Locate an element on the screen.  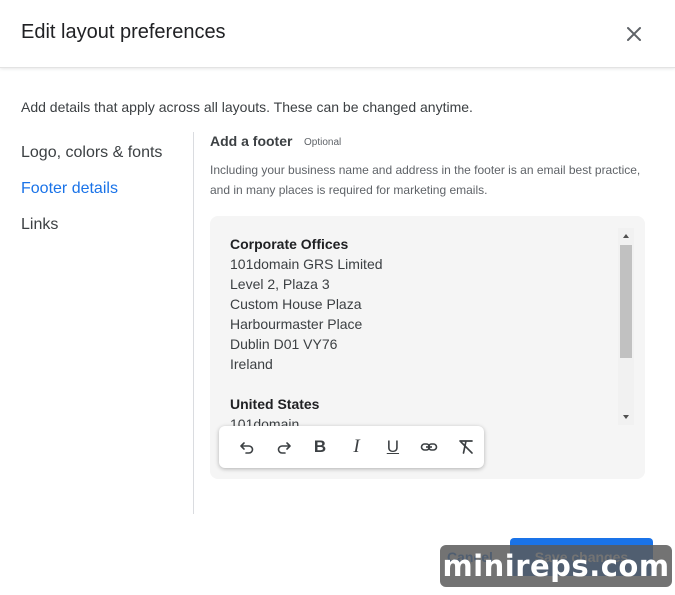
editor-line: United States is located at coordinates (275, 404).